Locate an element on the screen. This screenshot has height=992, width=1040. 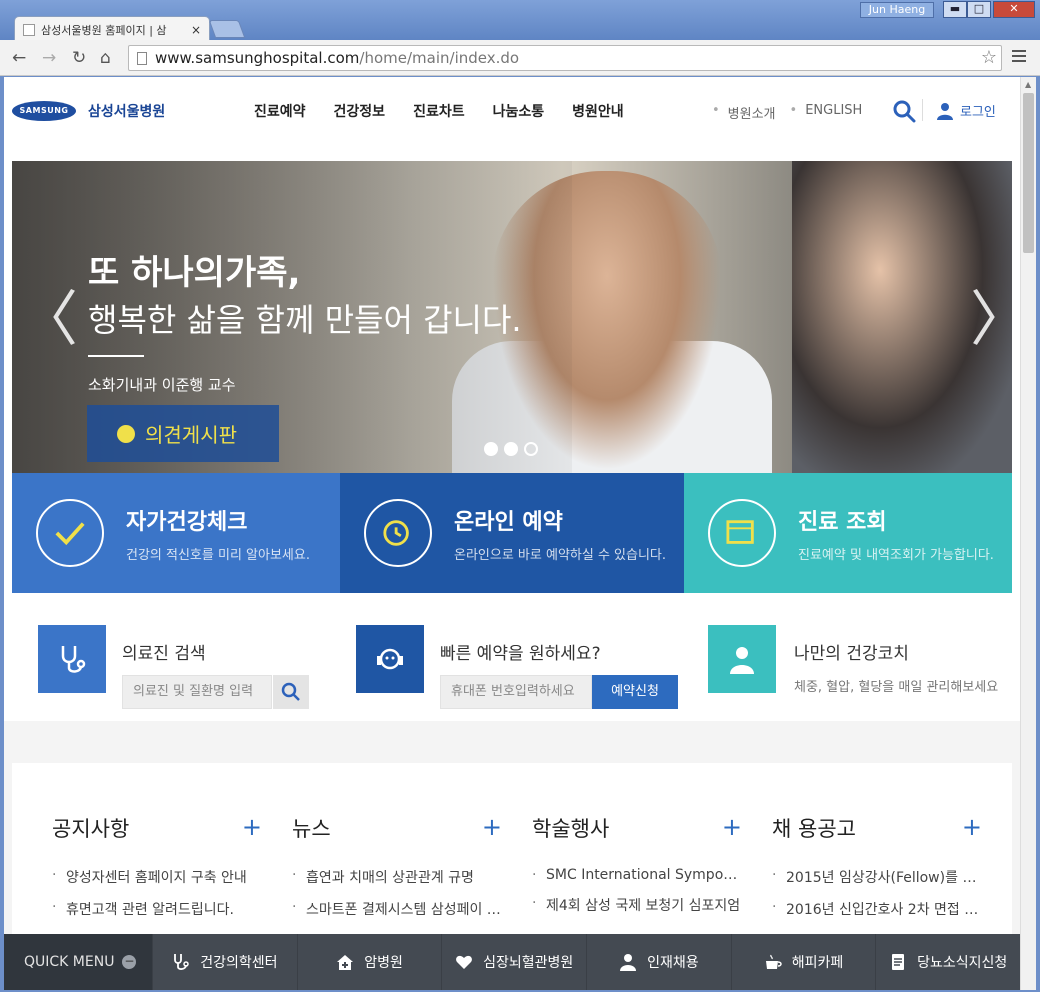
quick-menu-happy-cafe: 해피카페 is located at coordinates (803, 962).